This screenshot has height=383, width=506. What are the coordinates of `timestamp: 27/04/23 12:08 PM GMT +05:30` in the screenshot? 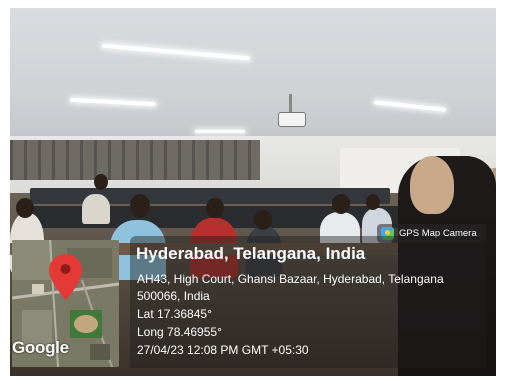 It's located at (223, 350).